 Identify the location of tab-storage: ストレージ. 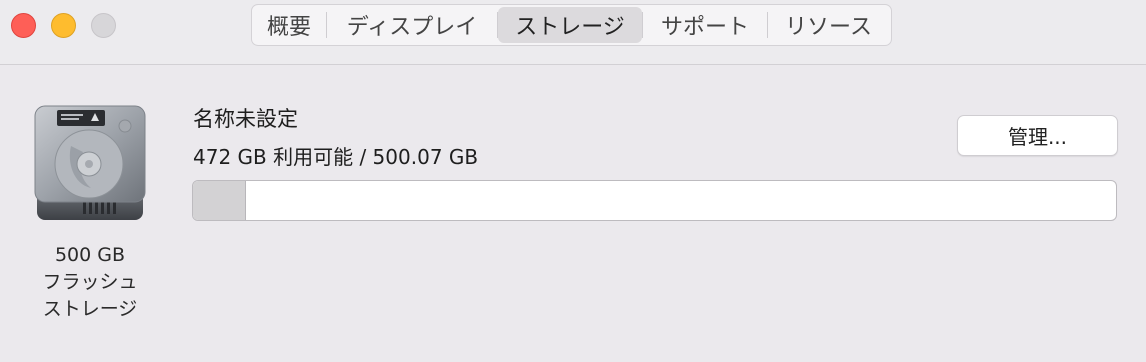
(570, 25).